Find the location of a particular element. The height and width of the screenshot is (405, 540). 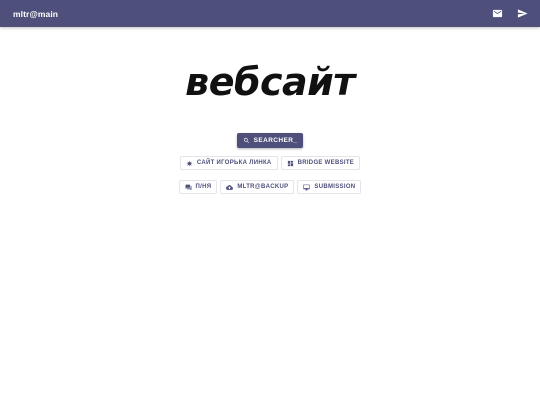

mail-icon is located at coordinates (497, 13).